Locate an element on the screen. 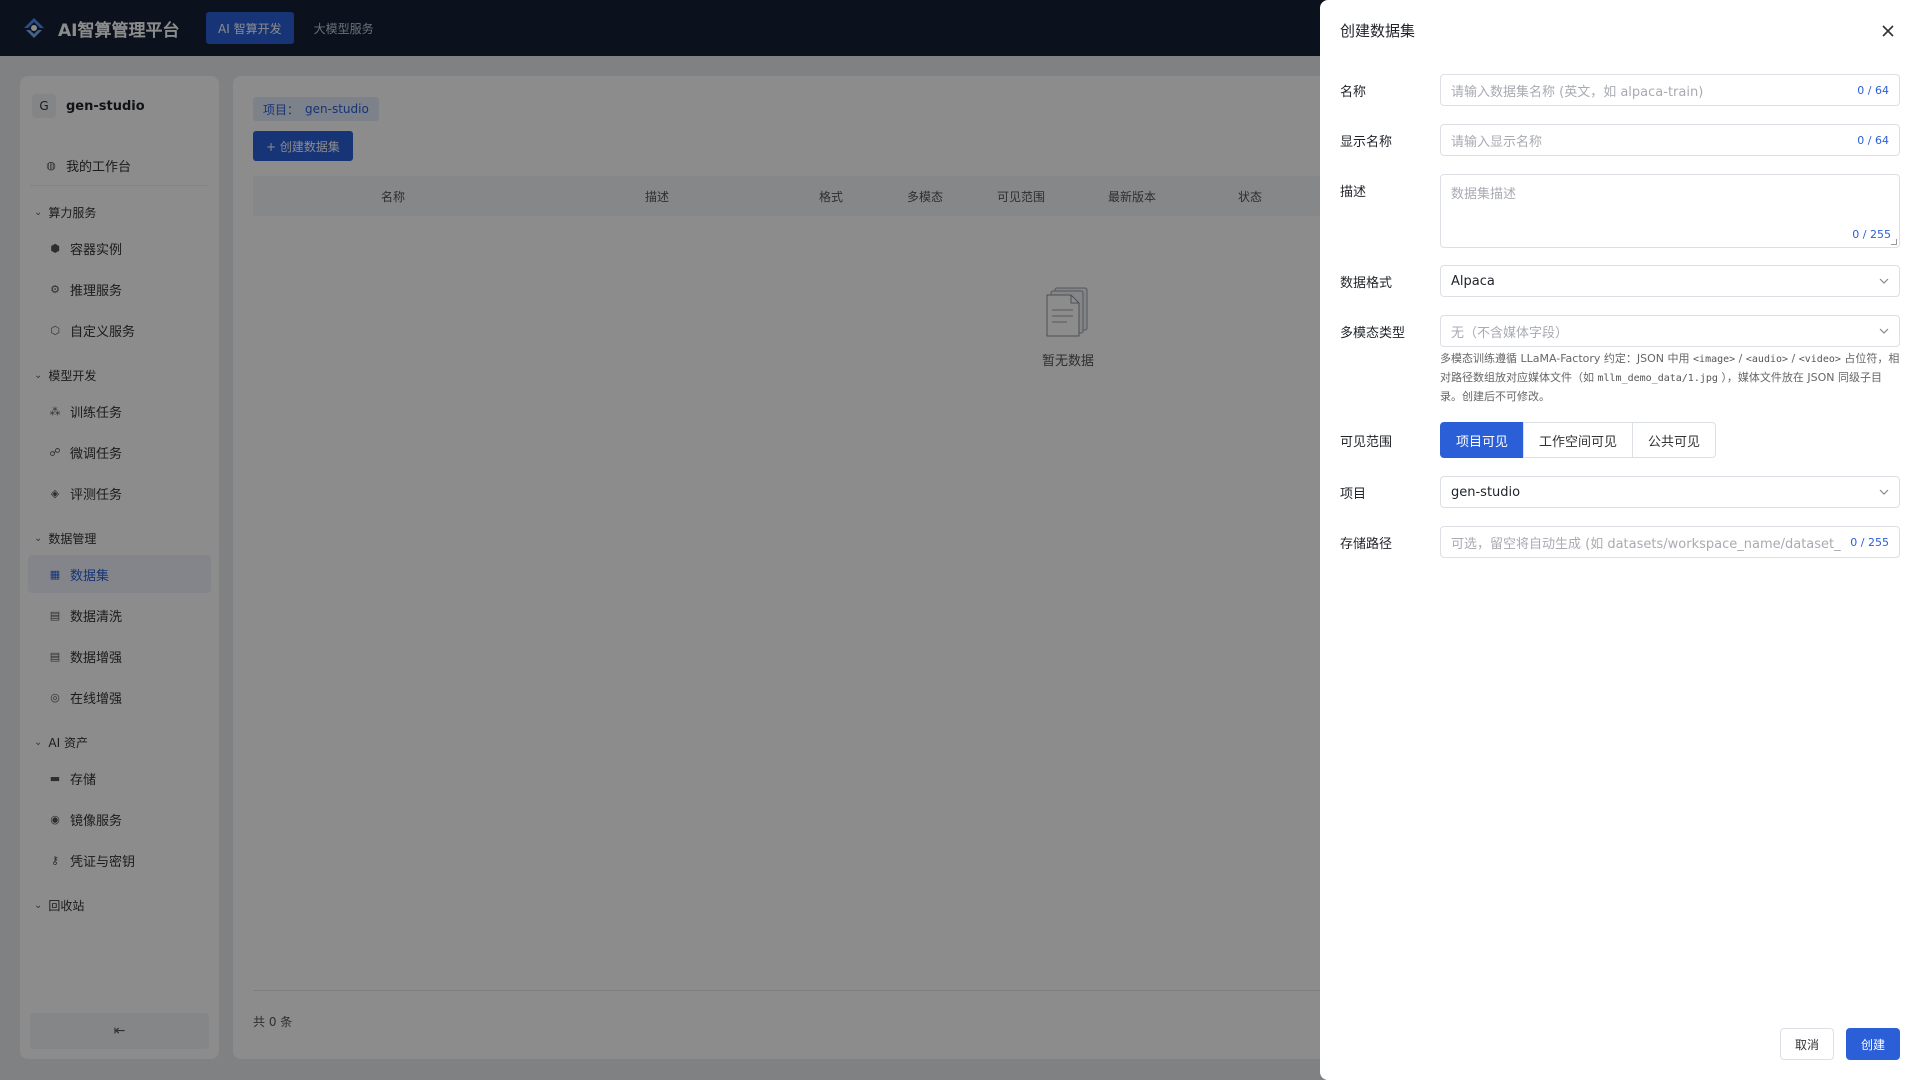 The width and height of the screenshot is (1920, 1080). create-button: 创建 is located at coordinates (1873, 1044).